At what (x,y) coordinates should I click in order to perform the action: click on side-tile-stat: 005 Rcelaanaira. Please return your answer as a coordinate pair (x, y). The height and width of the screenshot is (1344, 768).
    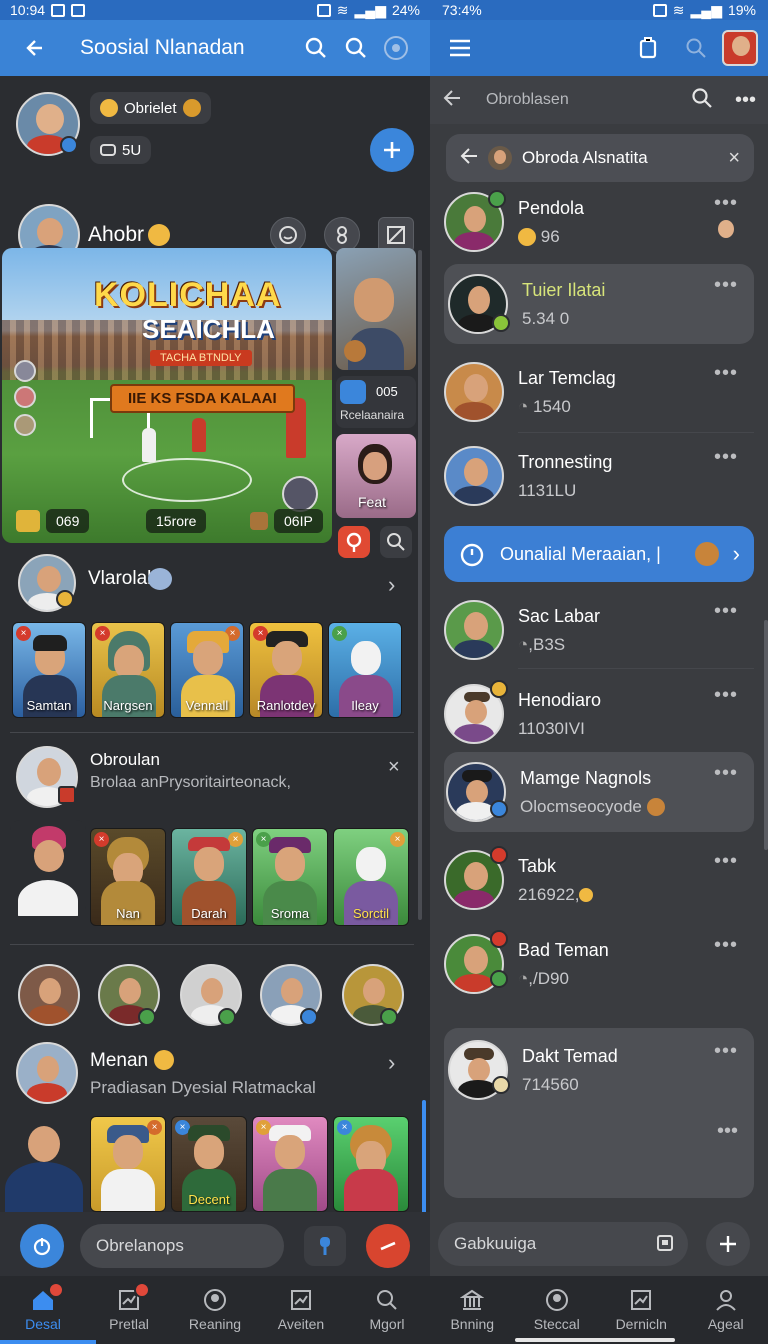
    Looking at the image, I should click on (376, 402).